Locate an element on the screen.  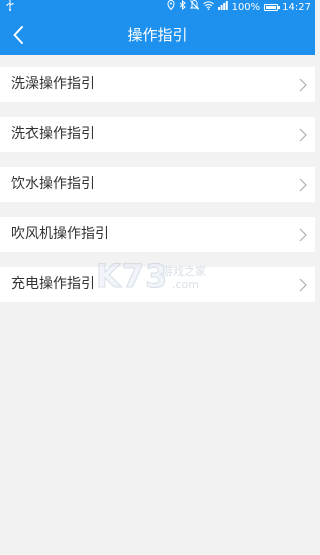
battery-percent: 100% is located at coordinates (246, 7).